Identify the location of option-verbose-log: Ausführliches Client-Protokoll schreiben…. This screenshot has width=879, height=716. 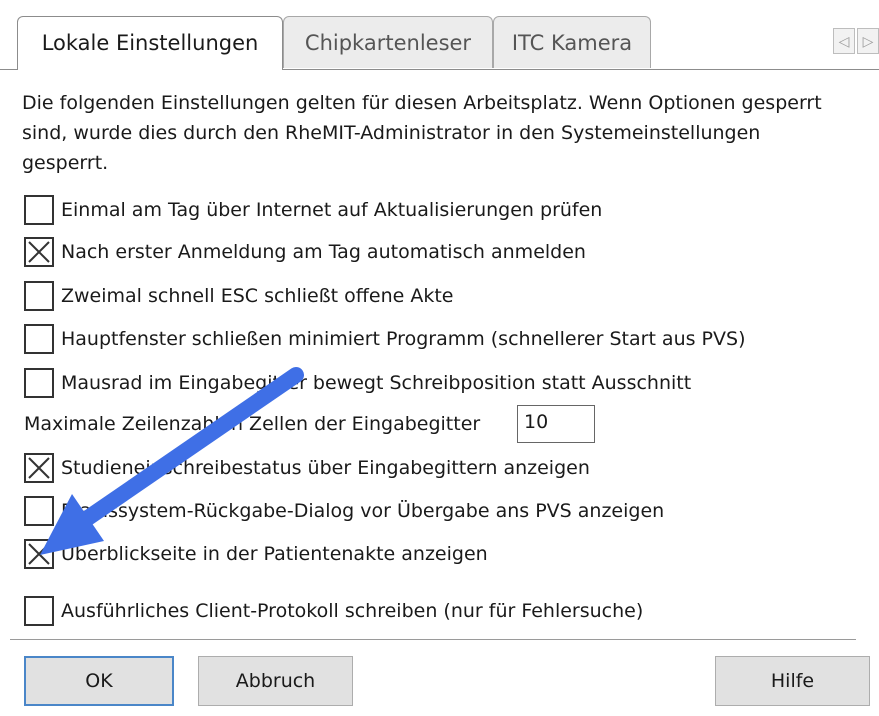
(333, 611).